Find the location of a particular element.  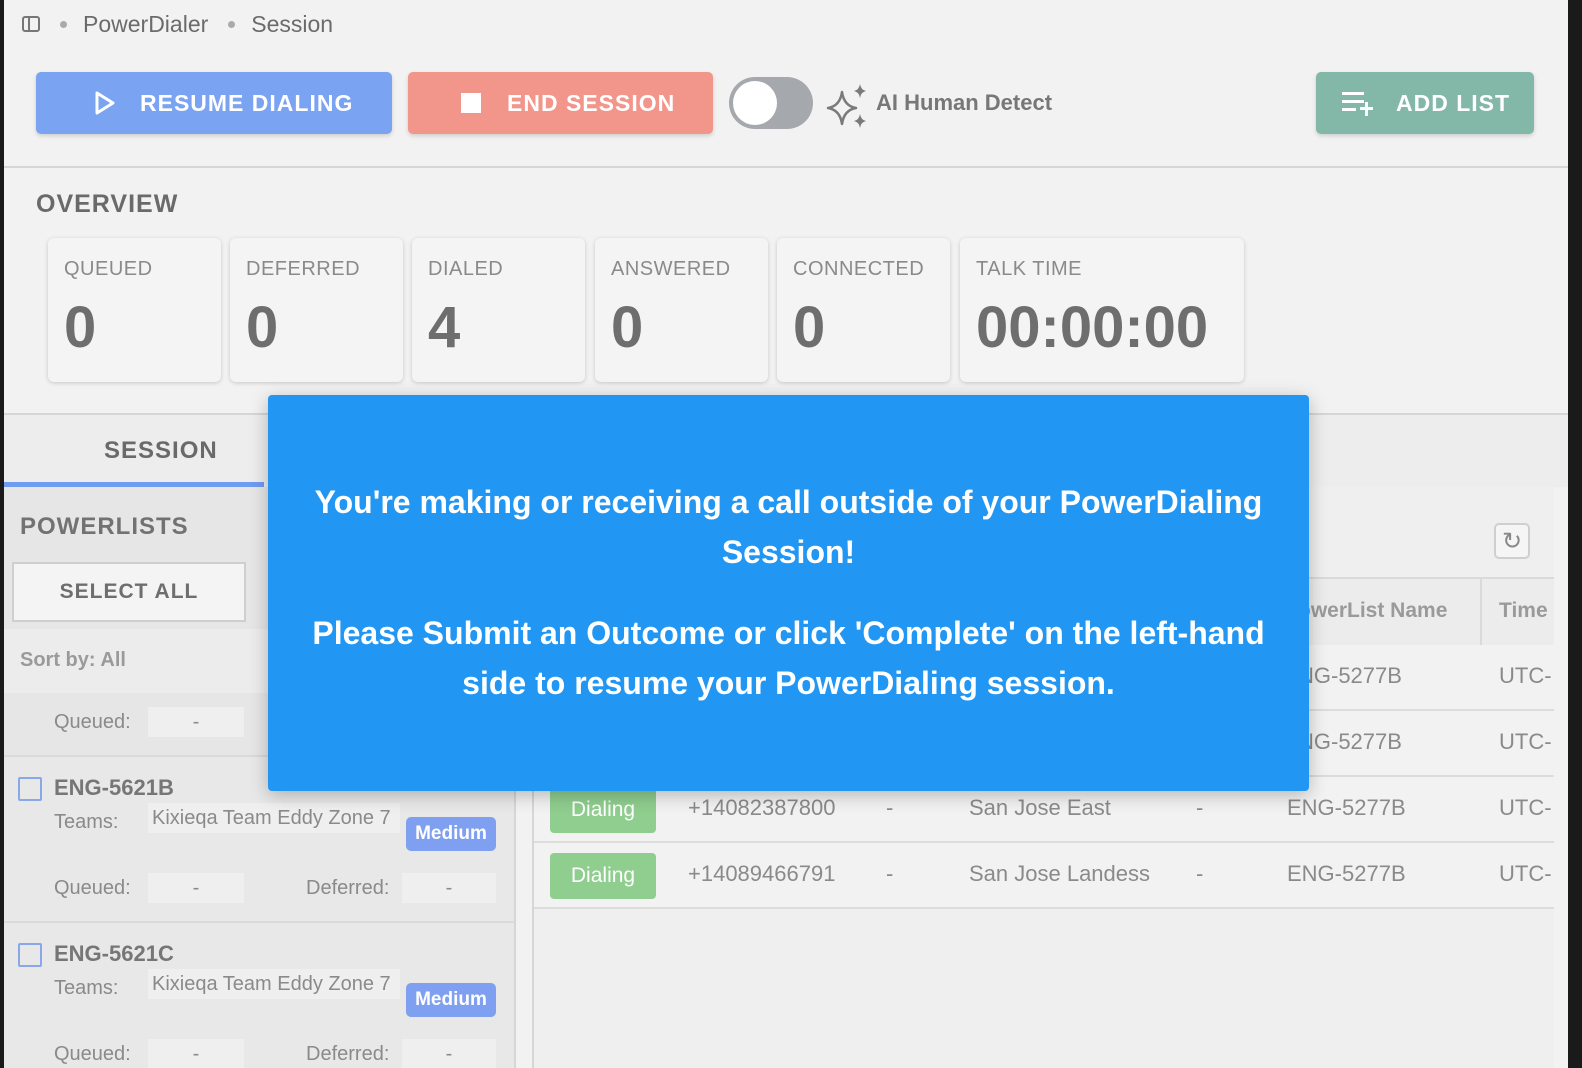

stat-card-deferred: DEFERRED 0 is located at coordinates (316, 310).